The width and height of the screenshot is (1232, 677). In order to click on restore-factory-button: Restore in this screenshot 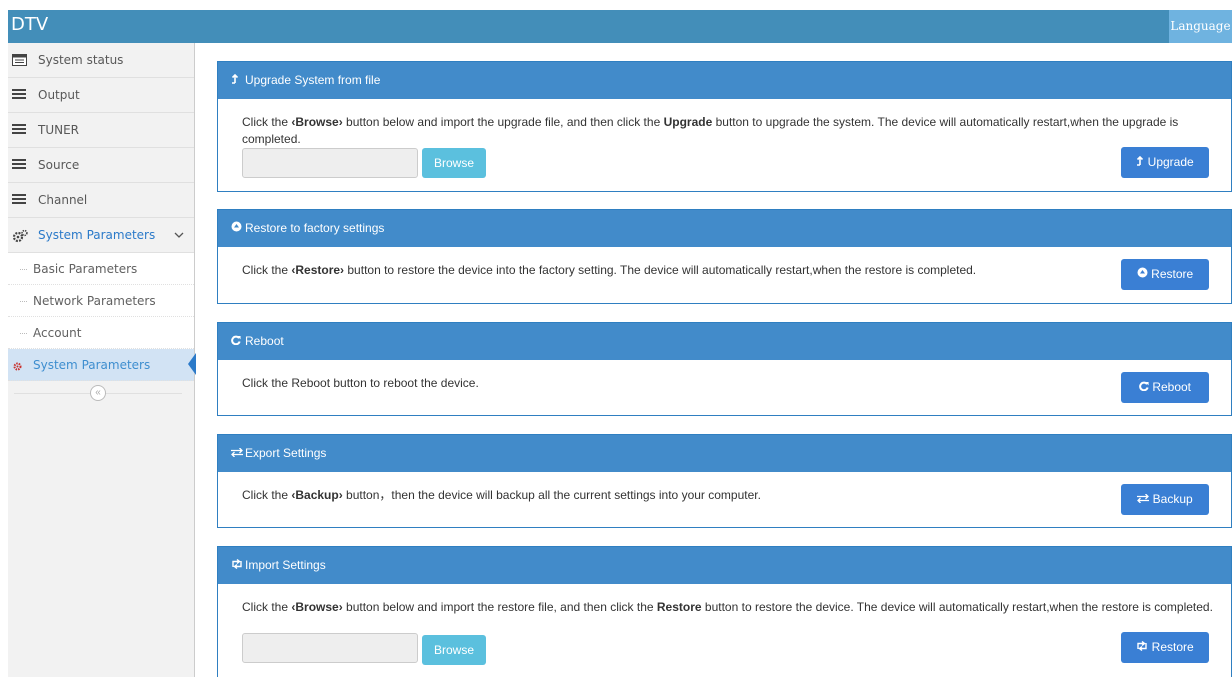, I will do `click(1165, 274)`.